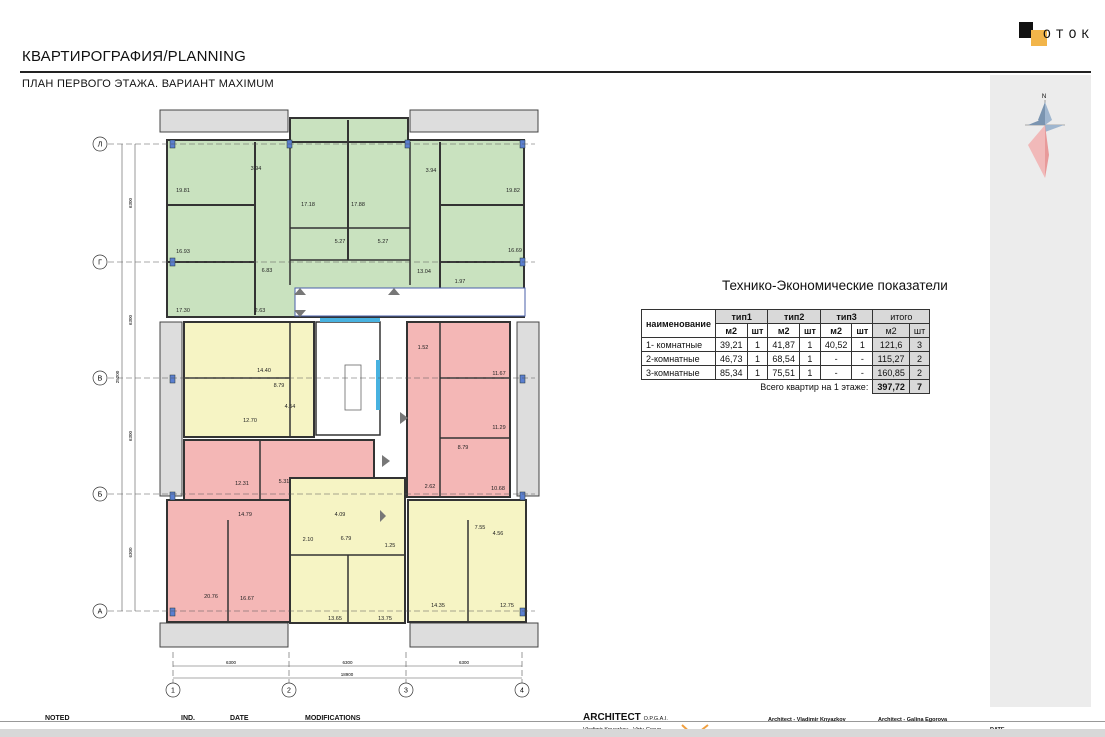 Image resolution: width=1105 pixels, height=737 pixels. I want to click on page-subtitle: ПЛАН ПЕРВОГО ЭТАЖА. ВАРИАНТ MAXIMUM, so click(148, 84).